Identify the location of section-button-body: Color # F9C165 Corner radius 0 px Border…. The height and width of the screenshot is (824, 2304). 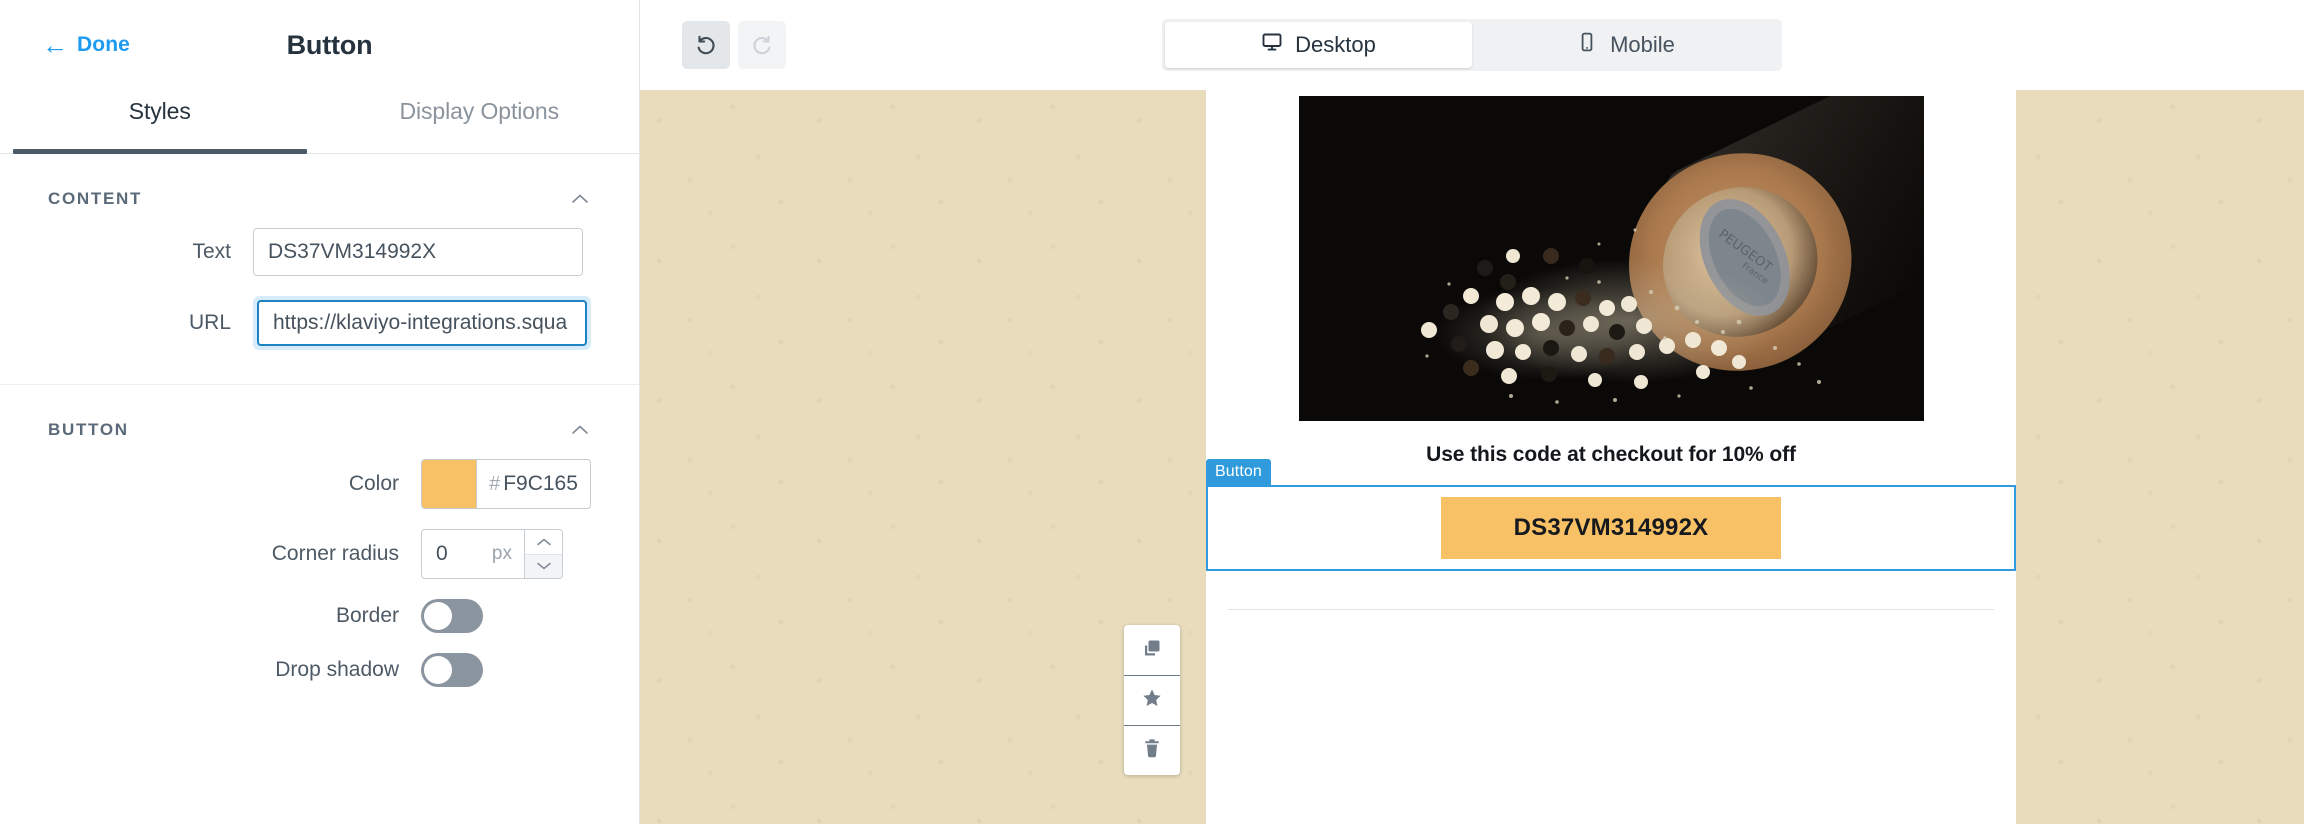
(319, 584).